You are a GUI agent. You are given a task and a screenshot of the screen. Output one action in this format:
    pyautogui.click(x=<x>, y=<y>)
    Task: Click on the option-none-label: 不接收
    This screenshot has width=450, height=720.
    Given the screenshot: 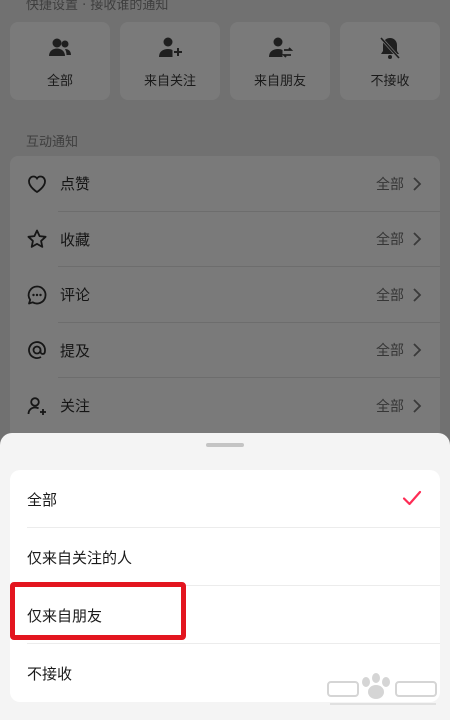 What is the action you would take?
    pyautogui.click(x=50, y=673)
    